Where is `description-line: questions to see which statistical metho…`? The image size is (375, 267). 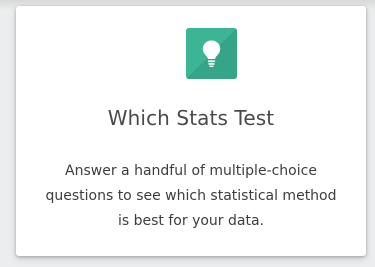
description-line: questions to see which statistical metho… is located at coordinates (191, 196).